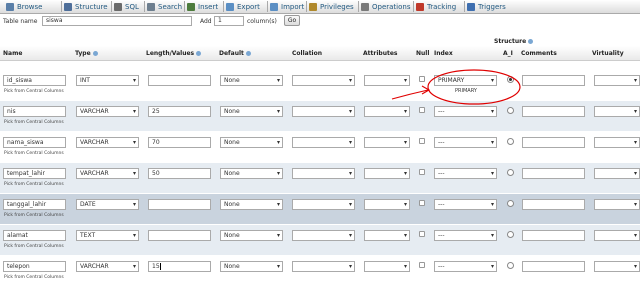 This screenshot has width=640, height=294. Describe the element at coordinates (410, 94) in the screenshot. I see `annotation-arrow` at that location.